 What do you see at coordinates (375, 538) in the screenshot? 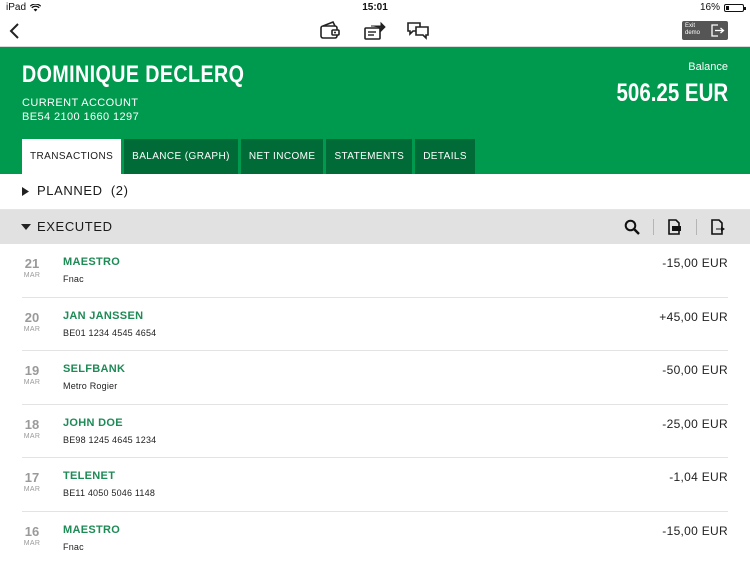
I see `transaction-row: 16 MAR MAESTRO Fnac -15,00 EUR` at bounding box center [375, 538].